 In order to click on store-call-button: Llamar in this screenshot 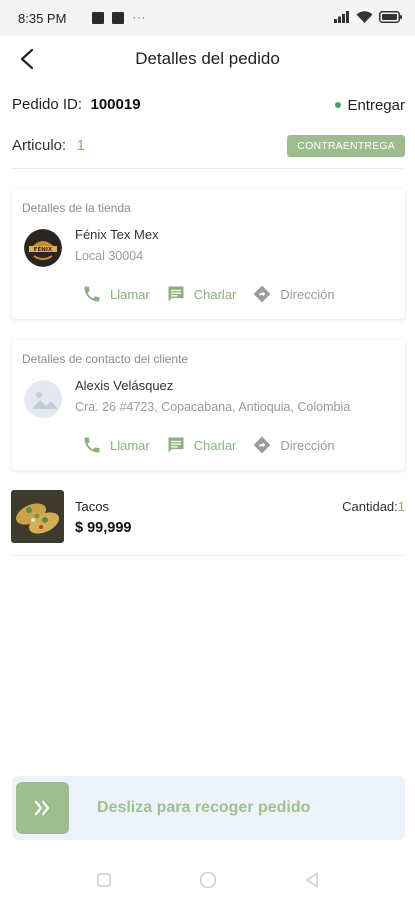, I will do `click(116, 294)`.